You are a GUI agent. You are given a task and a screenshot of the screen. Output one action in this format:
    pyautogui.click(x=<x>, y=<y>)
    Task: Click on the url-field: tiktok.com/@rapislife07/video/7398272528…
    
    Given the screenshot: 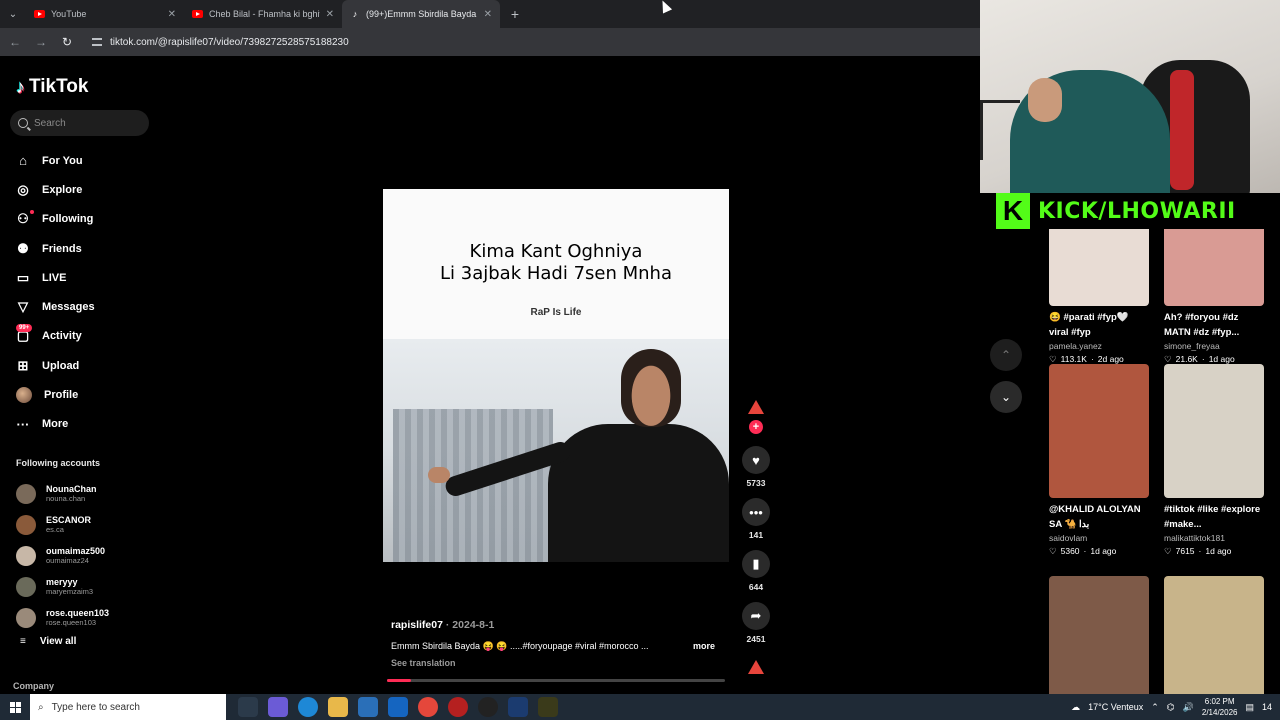 What is the action you would take?
    pyautogui.click(x=220, y=42)
    